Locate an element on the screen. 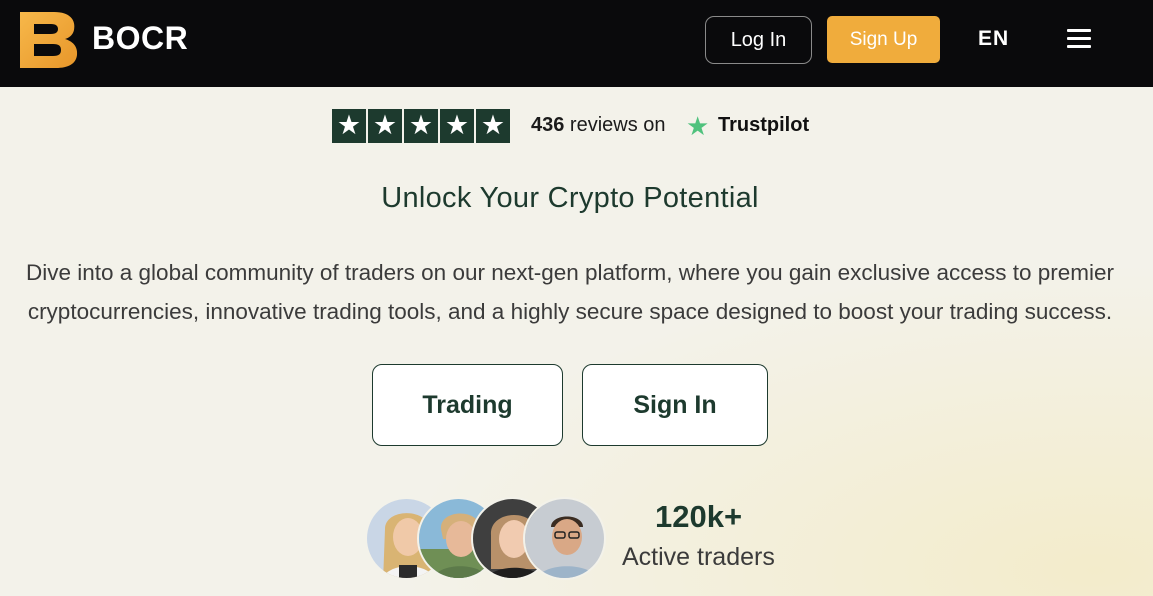  review-count-text: 436 reviews on is located at coordinates (598, 125).